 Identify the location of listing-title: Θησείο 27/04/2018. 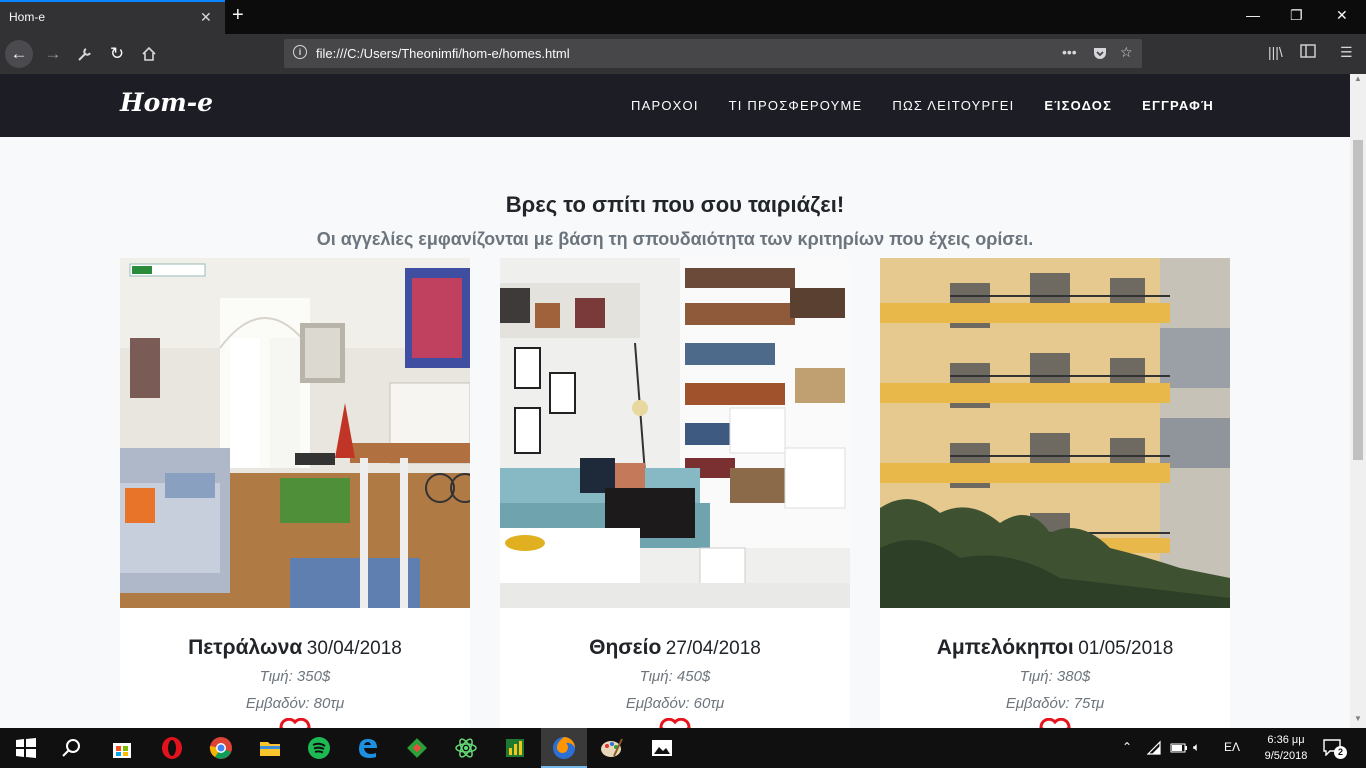
(675, 648).